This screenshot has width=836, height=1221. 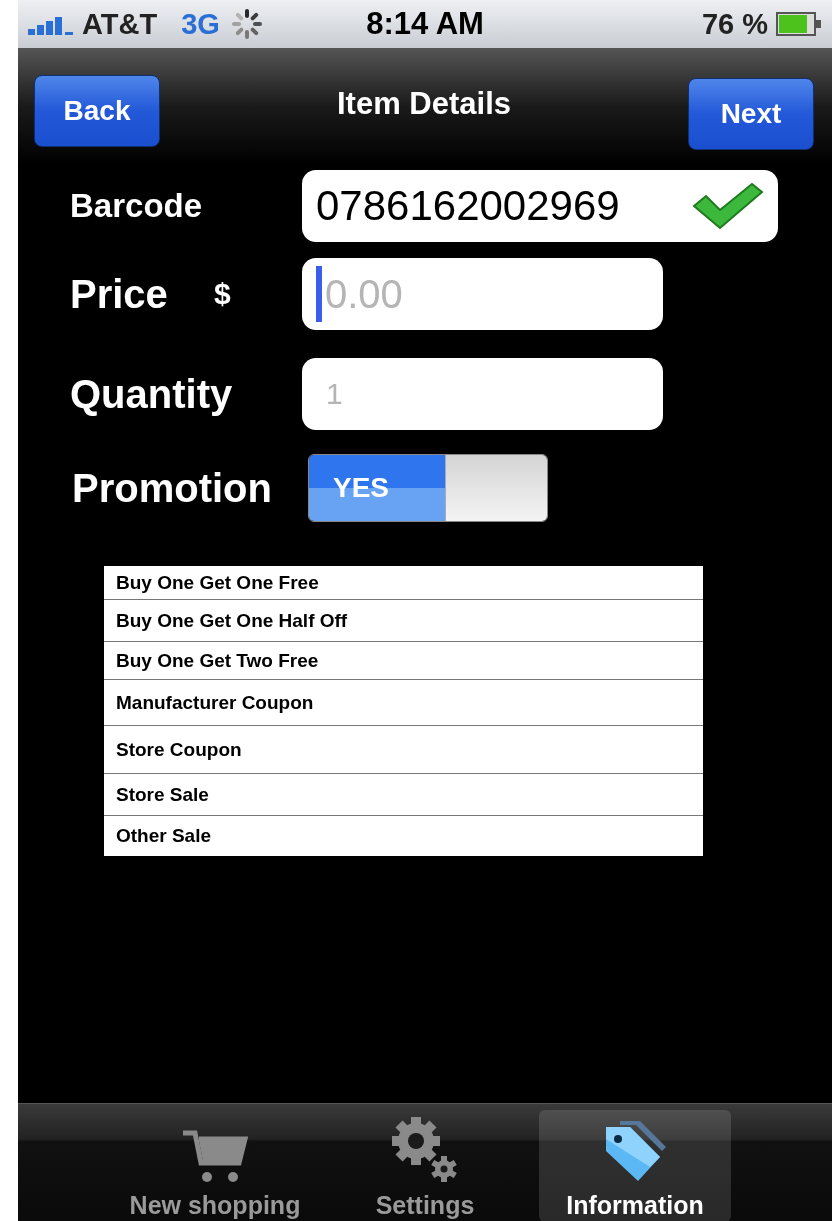 I want to click on clock-time: 8:14 AM, so click(x=425, y=24).